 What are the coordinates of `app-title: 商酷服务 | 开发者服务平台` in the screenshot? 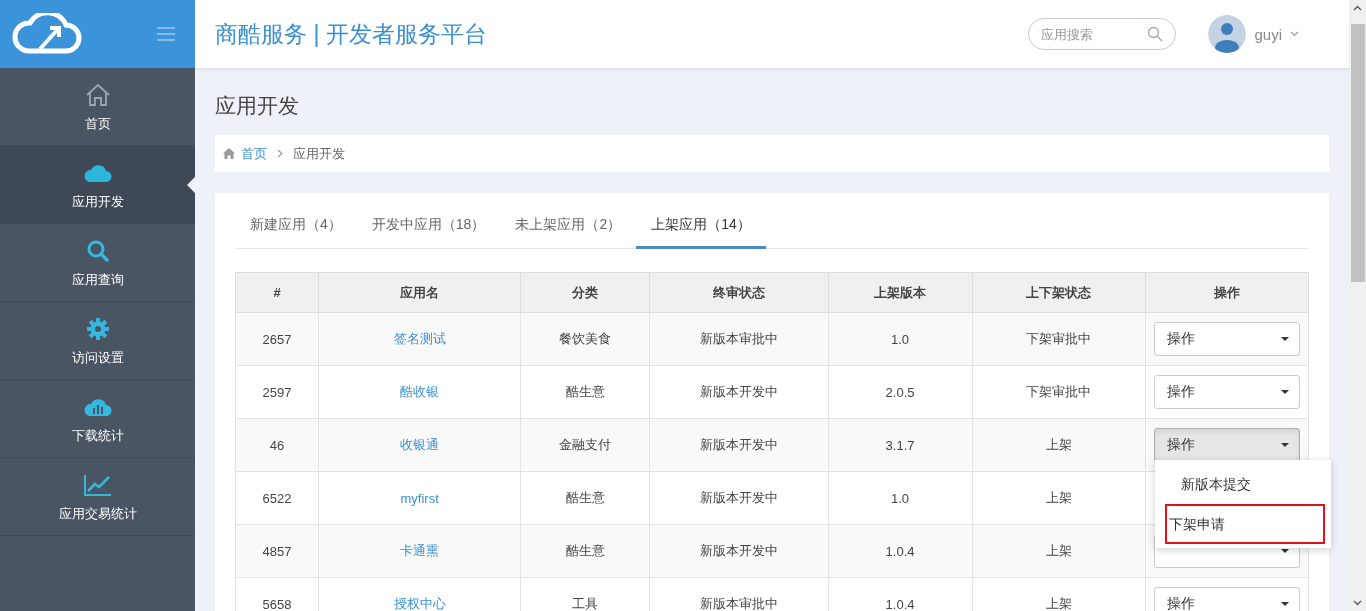 It's located at (351, 34).